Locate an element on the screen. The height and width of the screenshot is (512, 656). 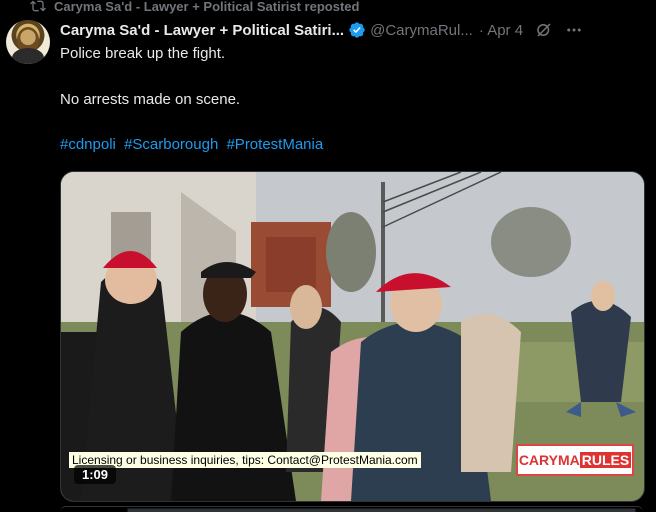
next-tweet-edge is located at coordinates (351, 509).